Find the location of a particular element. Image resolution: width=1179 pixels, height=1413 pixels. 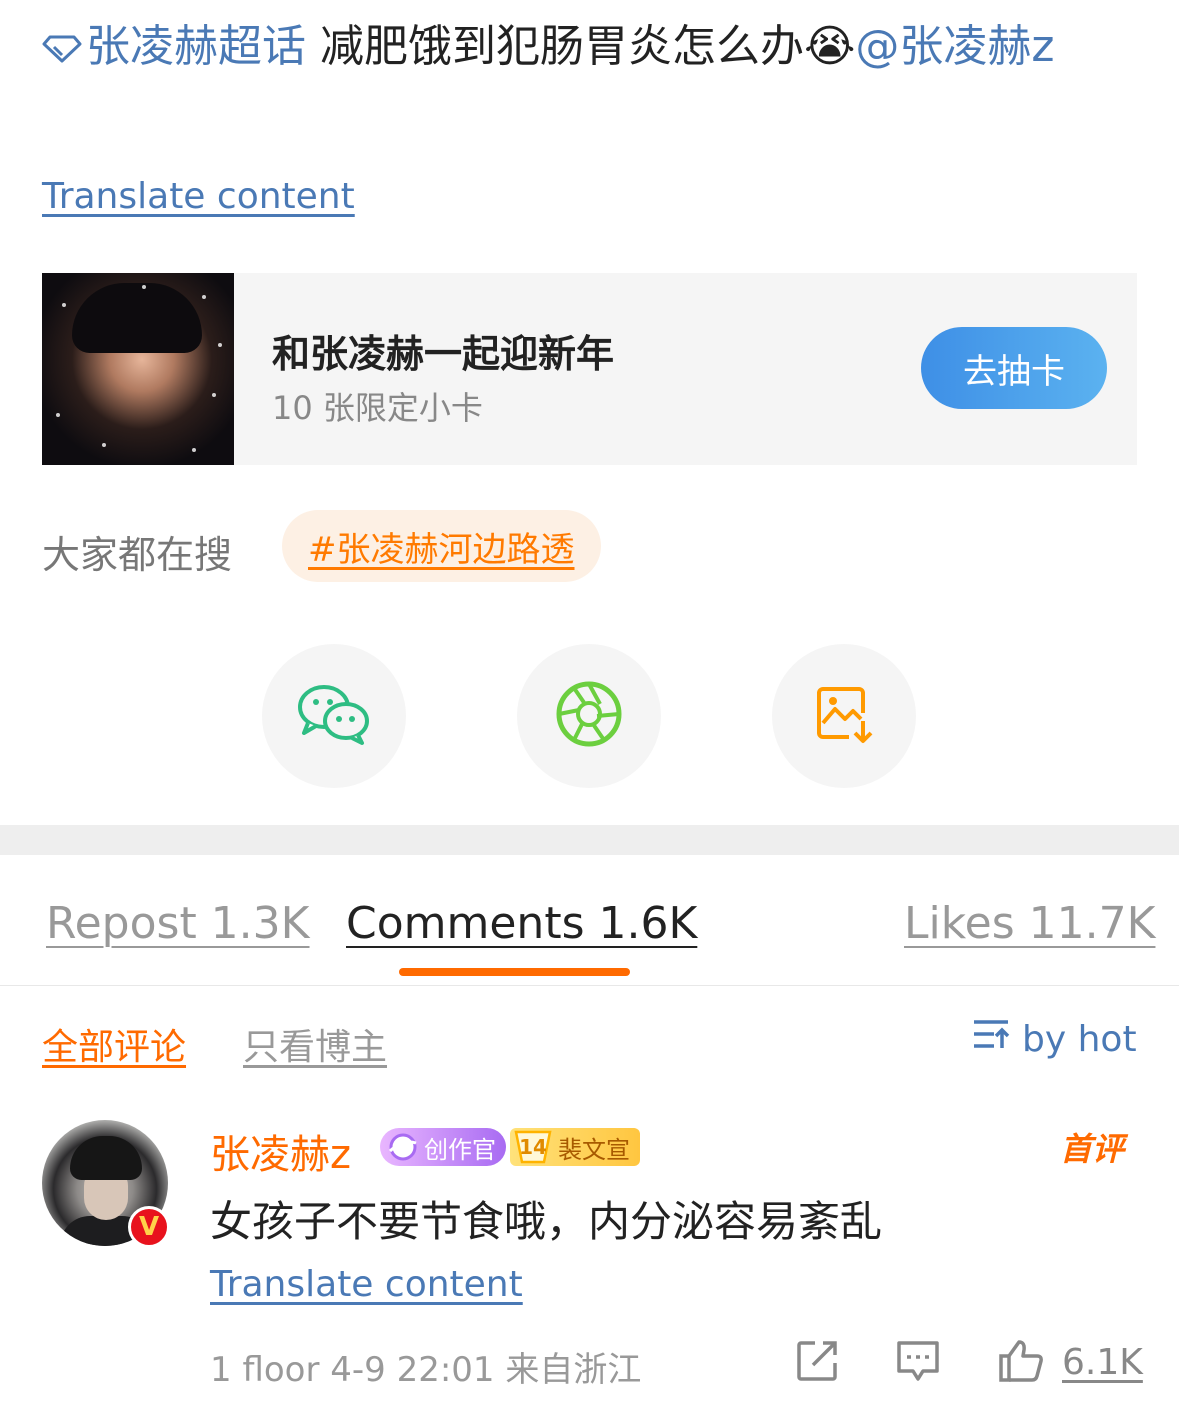

wechat-icon is located at coordinates (334, 716).